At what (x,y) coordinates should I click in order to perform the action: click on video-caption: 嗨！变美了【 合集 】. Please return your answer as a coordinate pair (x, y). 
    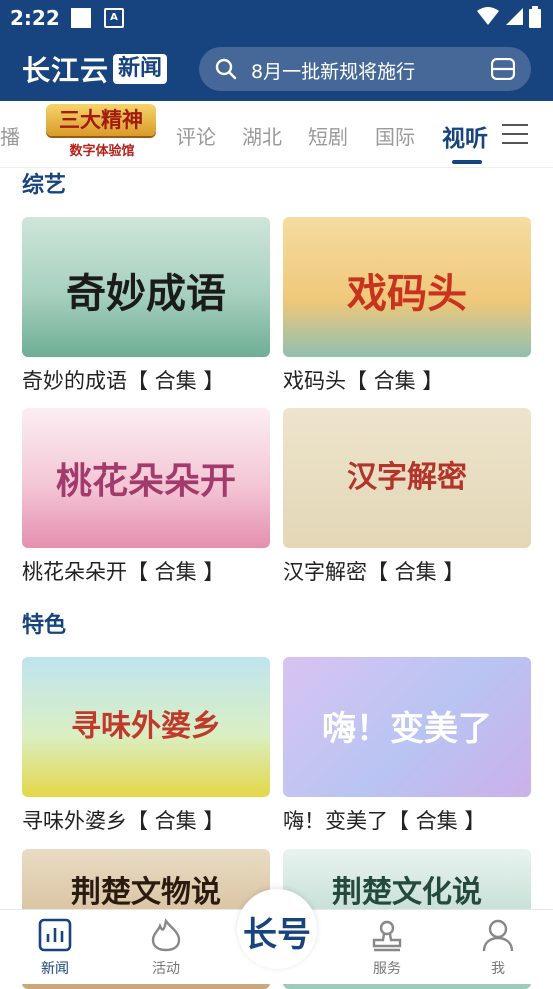
    Looking at the image, I should click on (407, 820).